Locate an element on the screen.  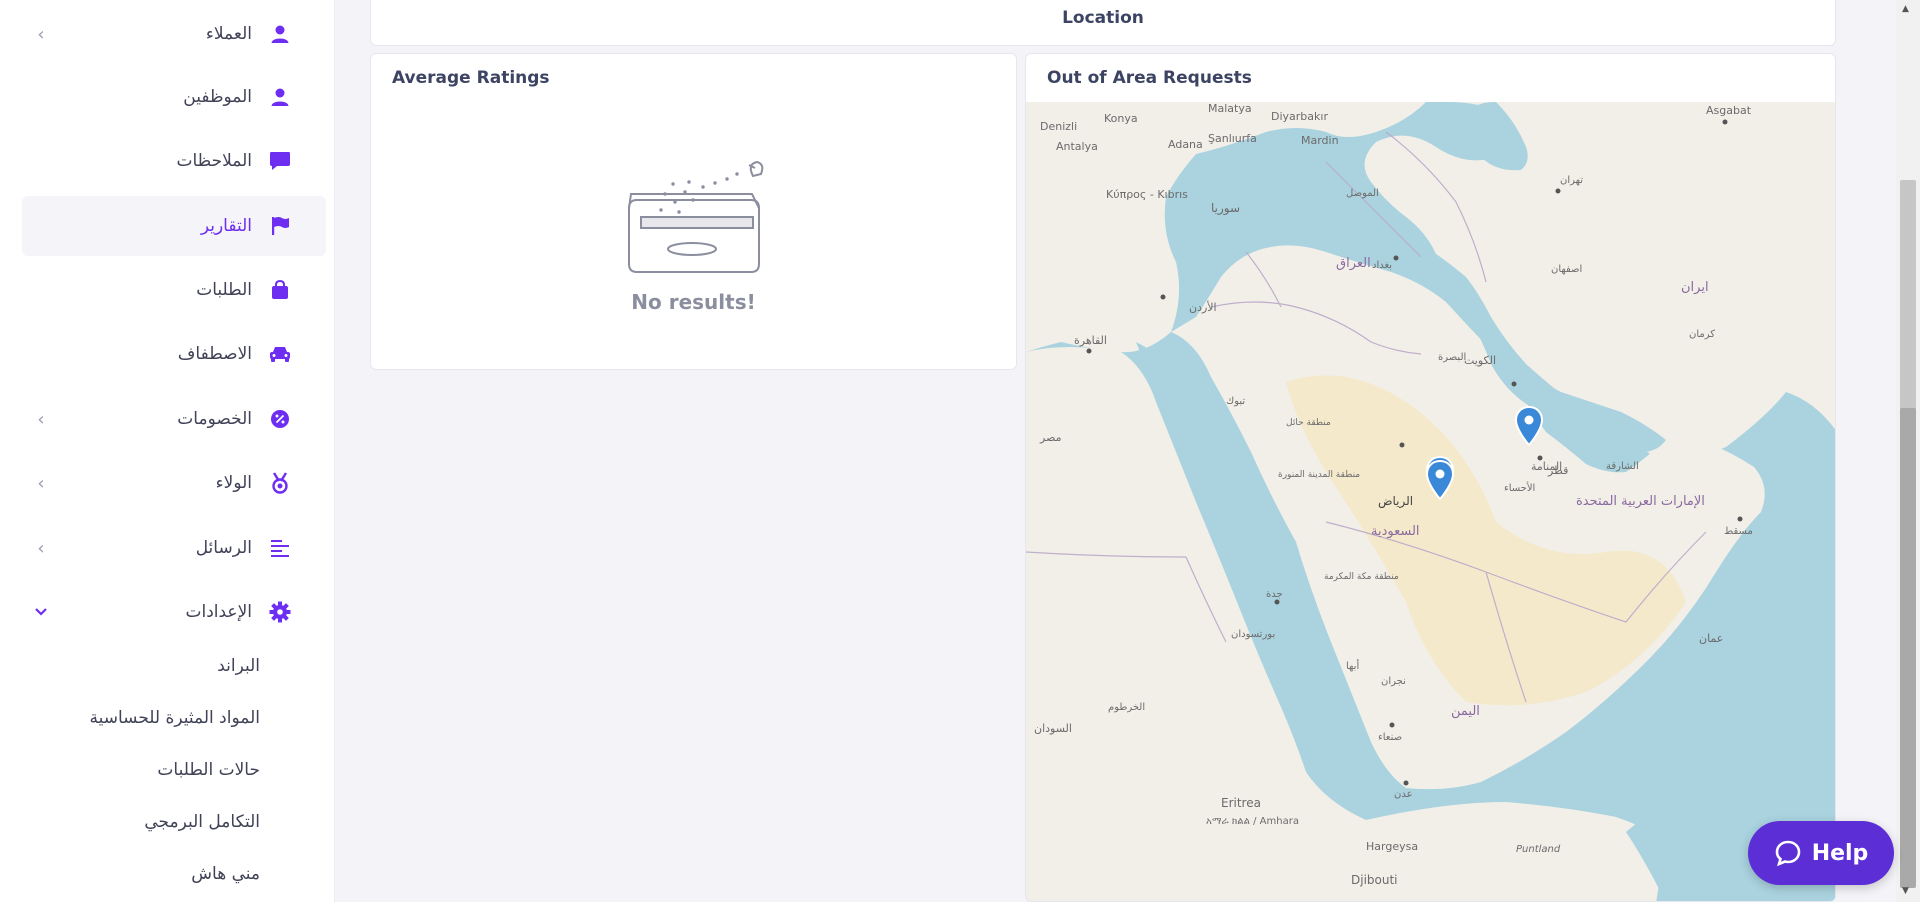
settings-subitem-allergens: المواد المثيرة للحساسية is located at coordinates (174, 718).